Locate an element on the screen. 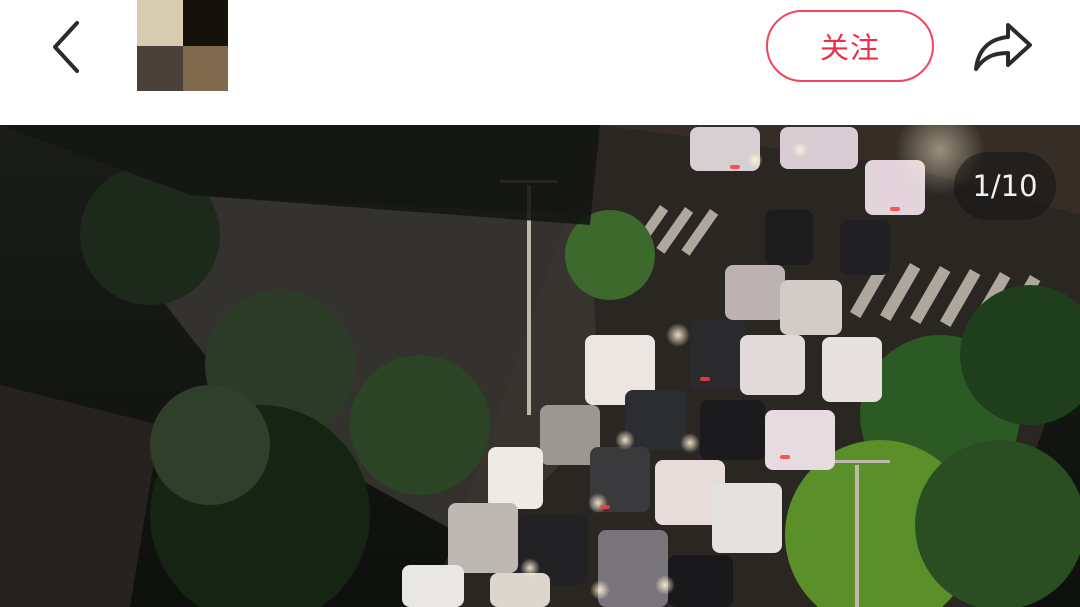  author-avatar is located at coordinates (182, 45).